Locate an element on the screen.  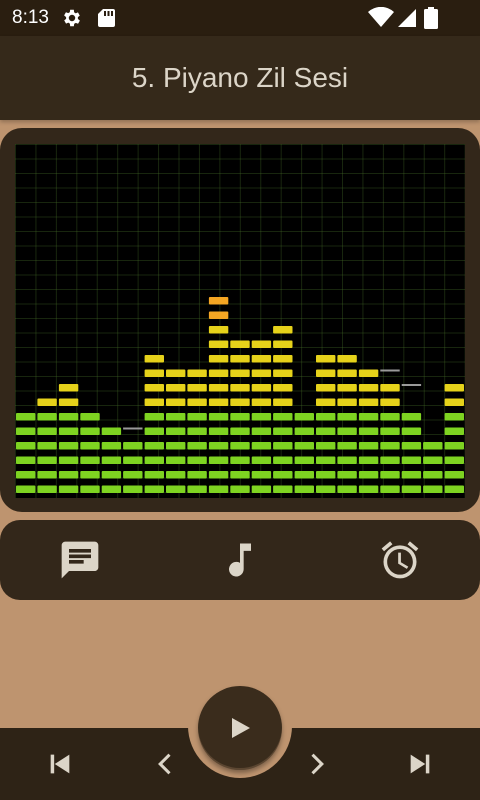
visualizer-peak is located at coordinates (390, 370).